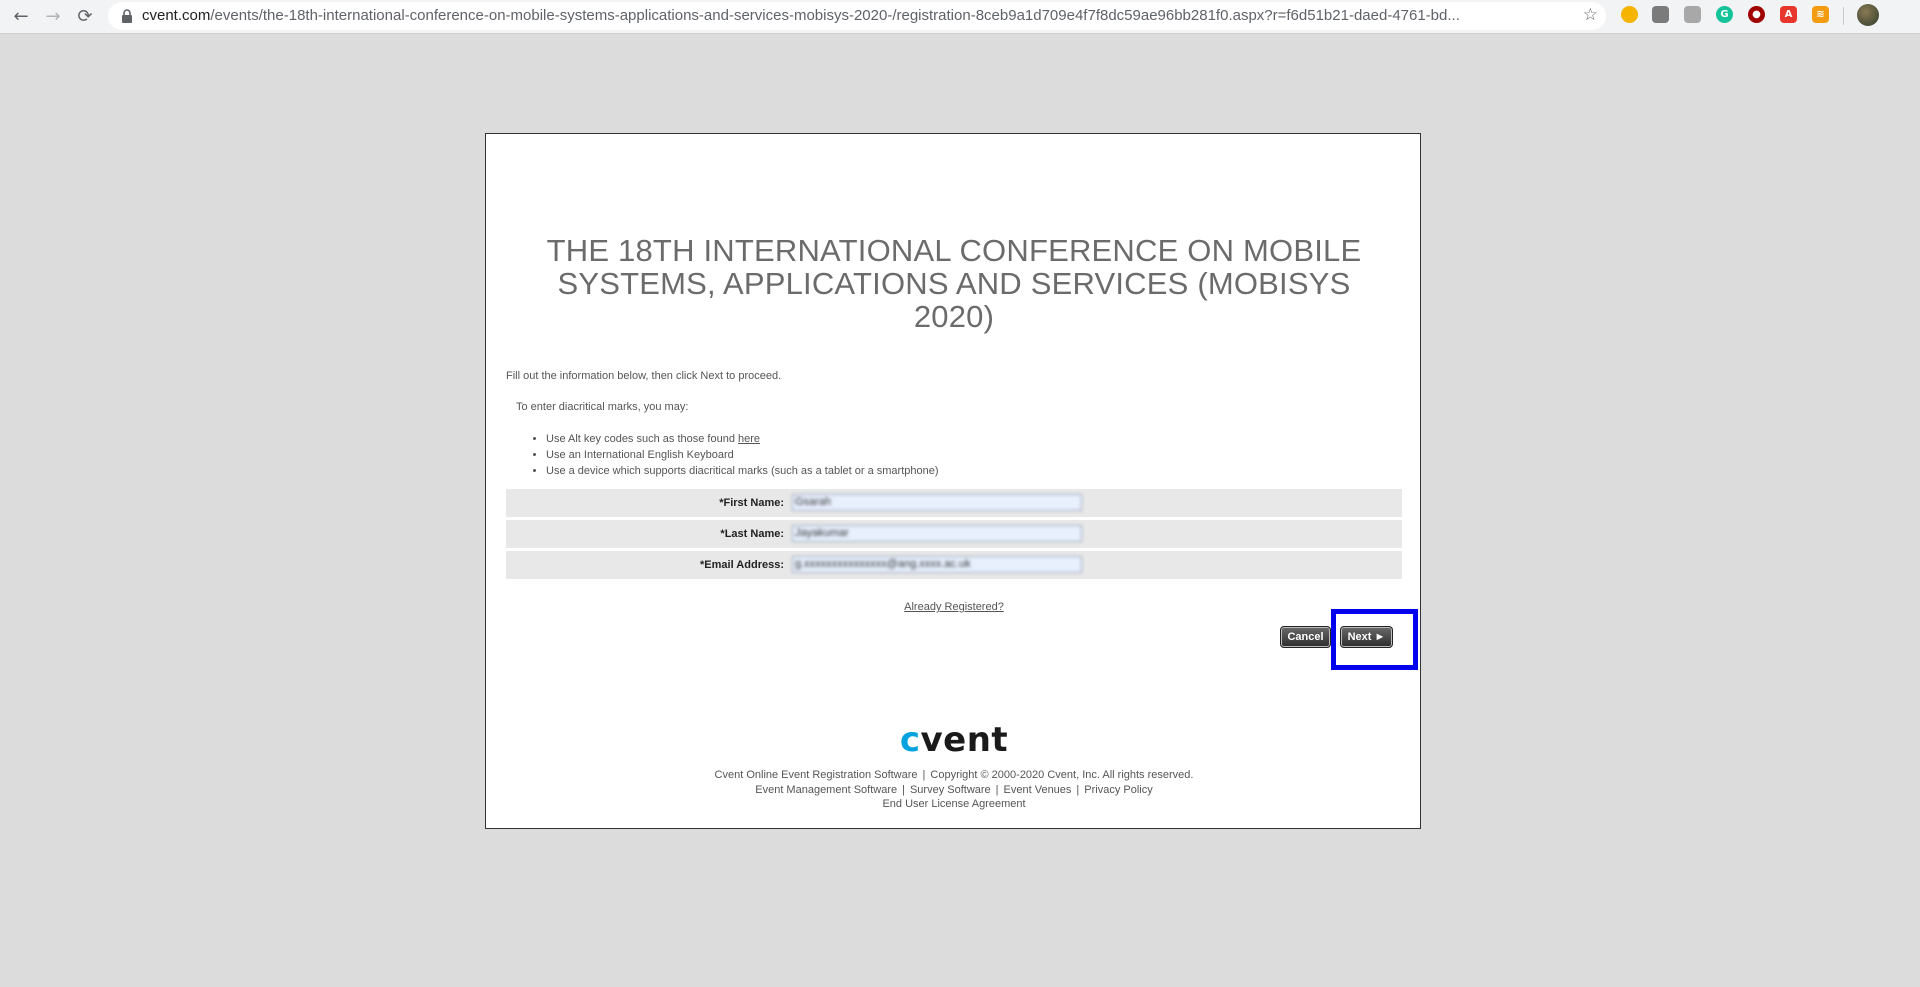 Image resolution: width=1920 pixels, height=987 pixels. I want to click on list-item: Use an International English Keyboard, so click(742, 455).